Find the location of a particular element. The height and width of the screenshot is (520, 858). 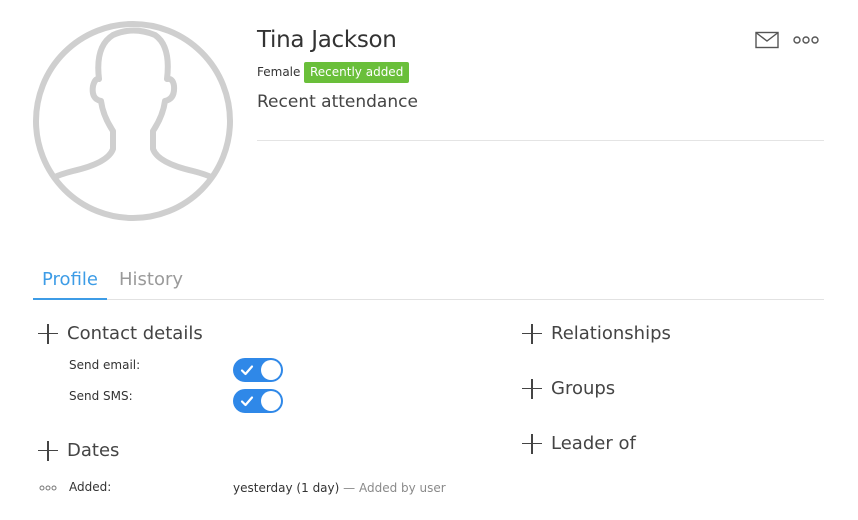

added-date: yesterday (1 day) is located at coordinates (286, 488).